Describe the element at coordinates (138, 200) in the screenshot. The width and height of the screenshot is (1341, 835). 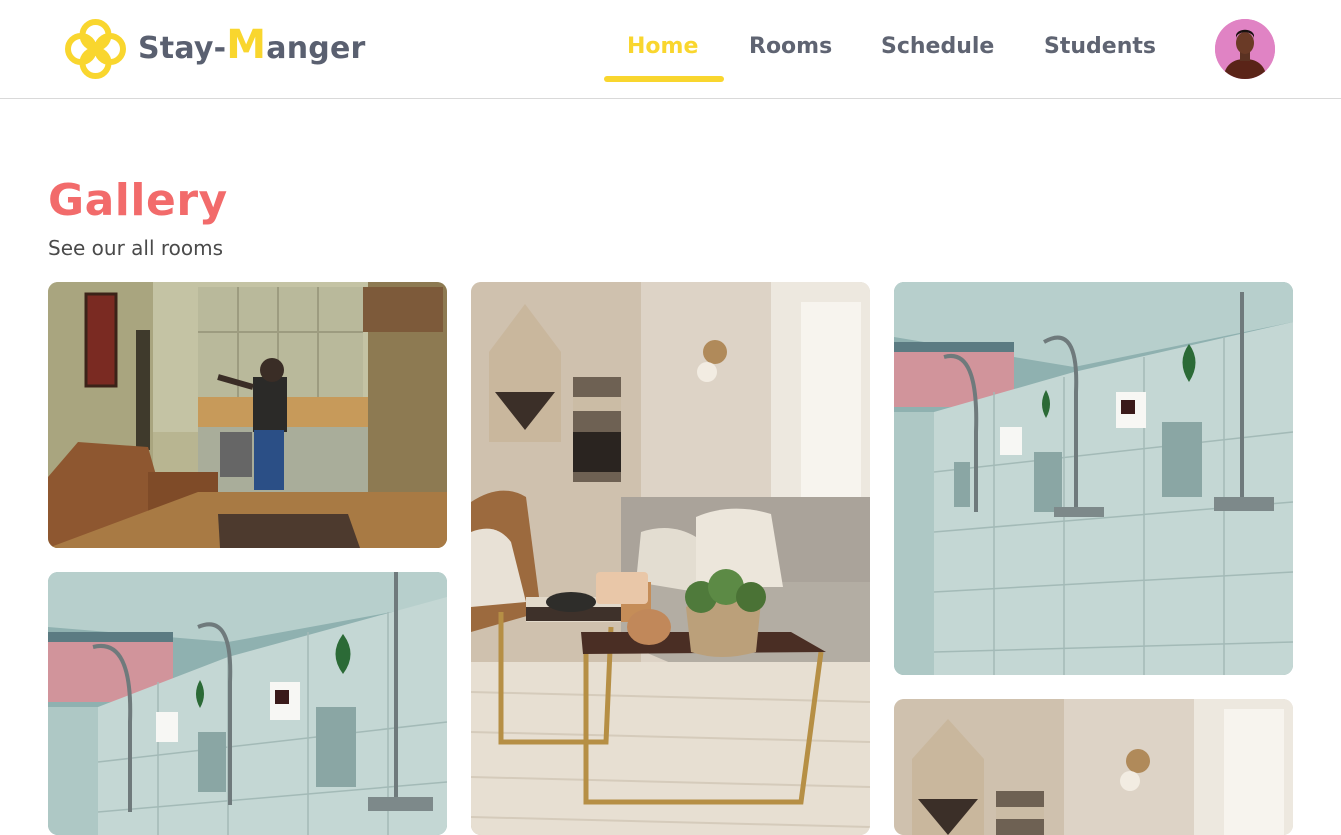
I see `page-title: Gallery` at that location.